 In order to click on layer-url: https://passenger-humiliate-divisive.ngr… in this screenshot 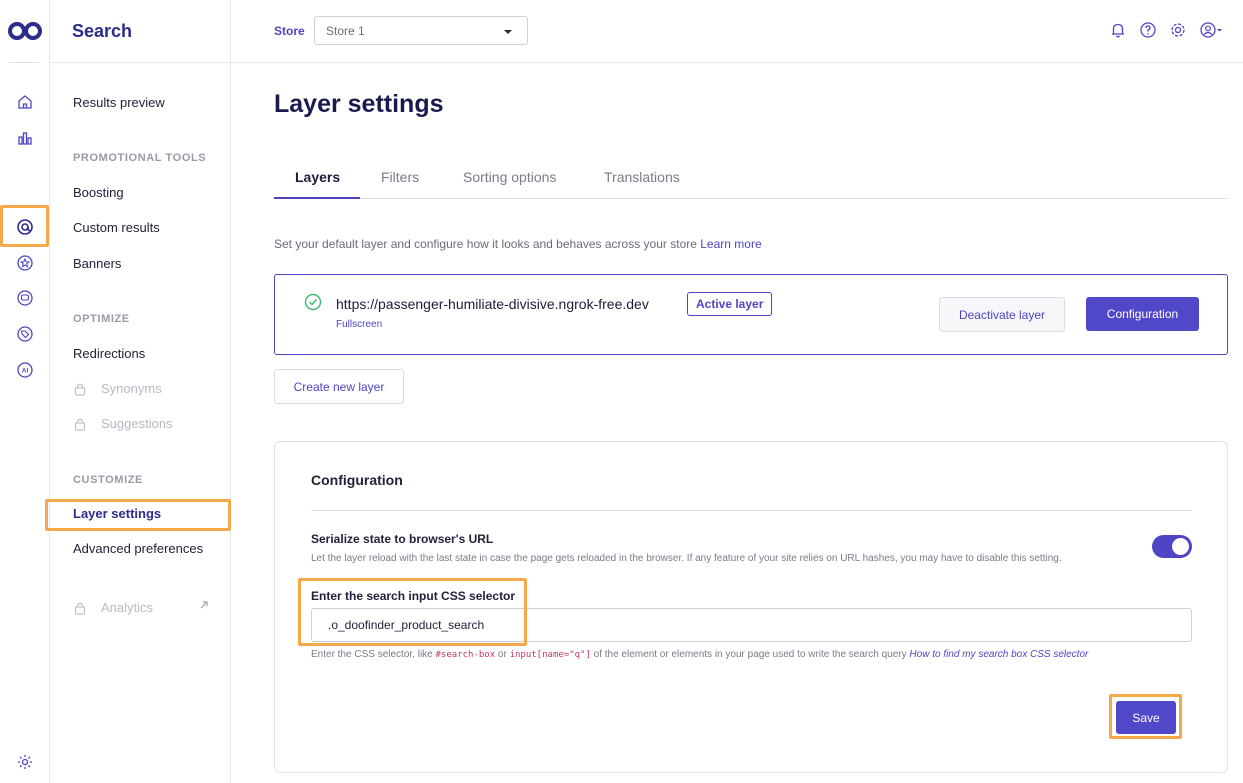, I will do `click(492, 304)`.